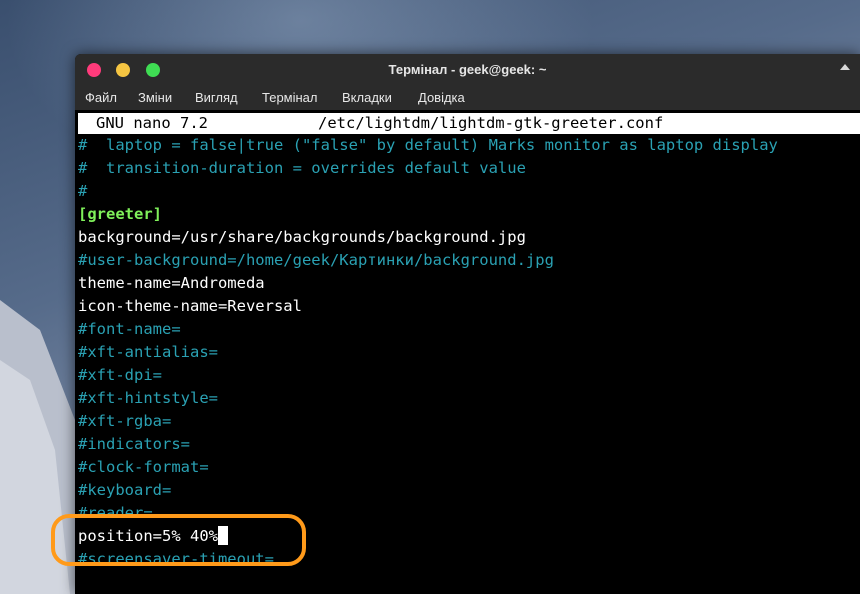 The width and height of the screenshot is (860, 594). I want to click on orange-highlight-annotation, so click(178, 540).